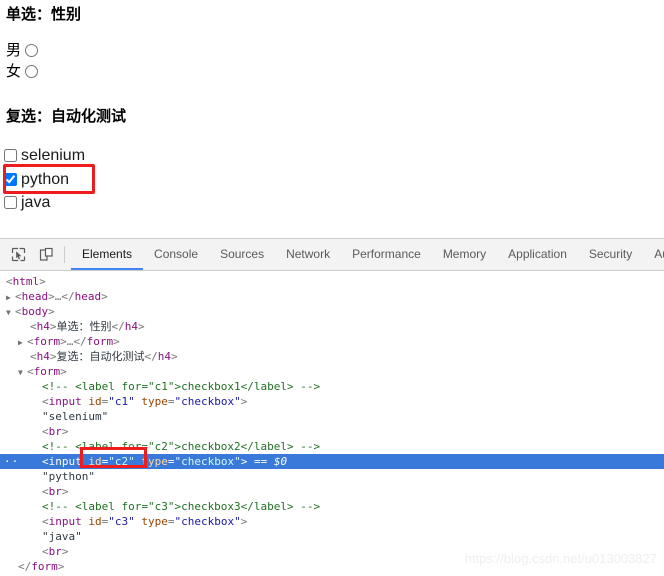 Image resolution: width=664 pixels, height=576 pixels. What do you see at coordinates (32, 71) in the screenshot?
I see `radio-input-female` at bounding box center [32, 71].